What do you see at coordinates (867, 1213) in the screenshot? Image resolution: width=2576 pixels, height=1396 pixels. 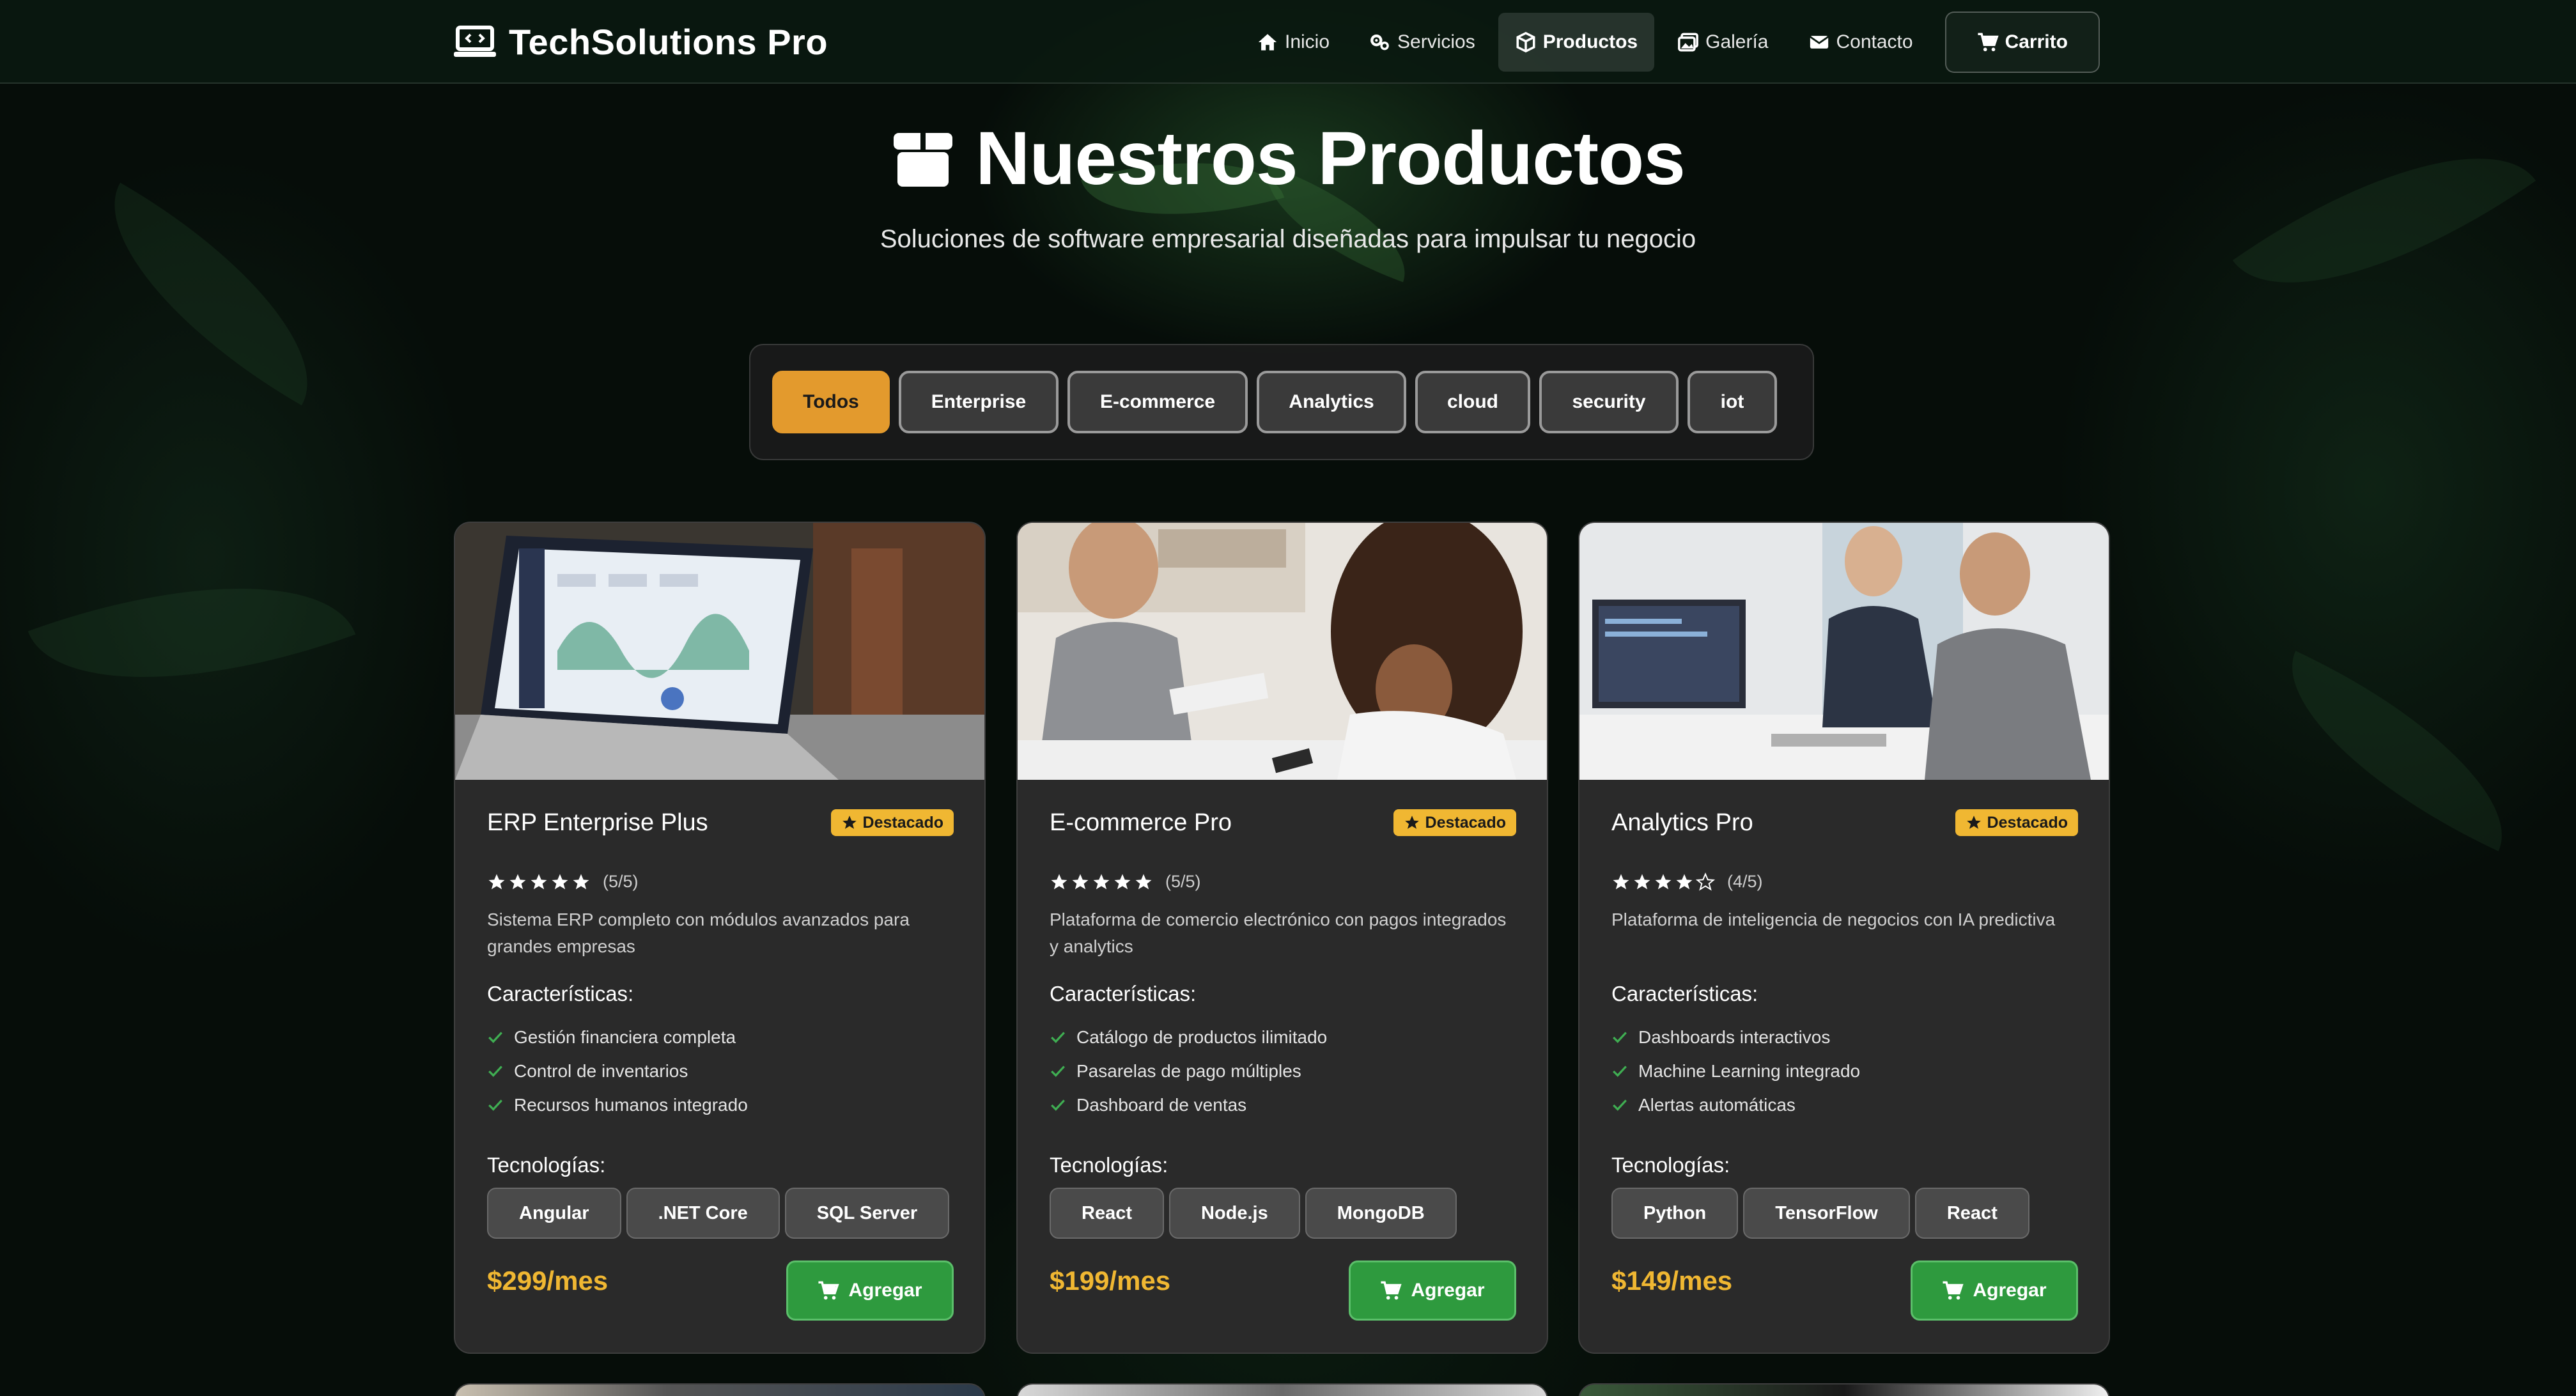 I see `tech-tag: SQL Server` at bounding box center [867, 1213].